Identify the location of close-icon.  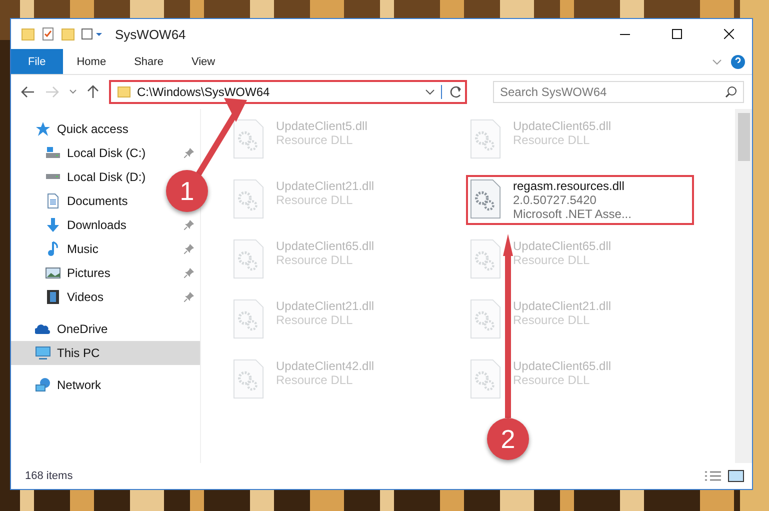
(729, 34).